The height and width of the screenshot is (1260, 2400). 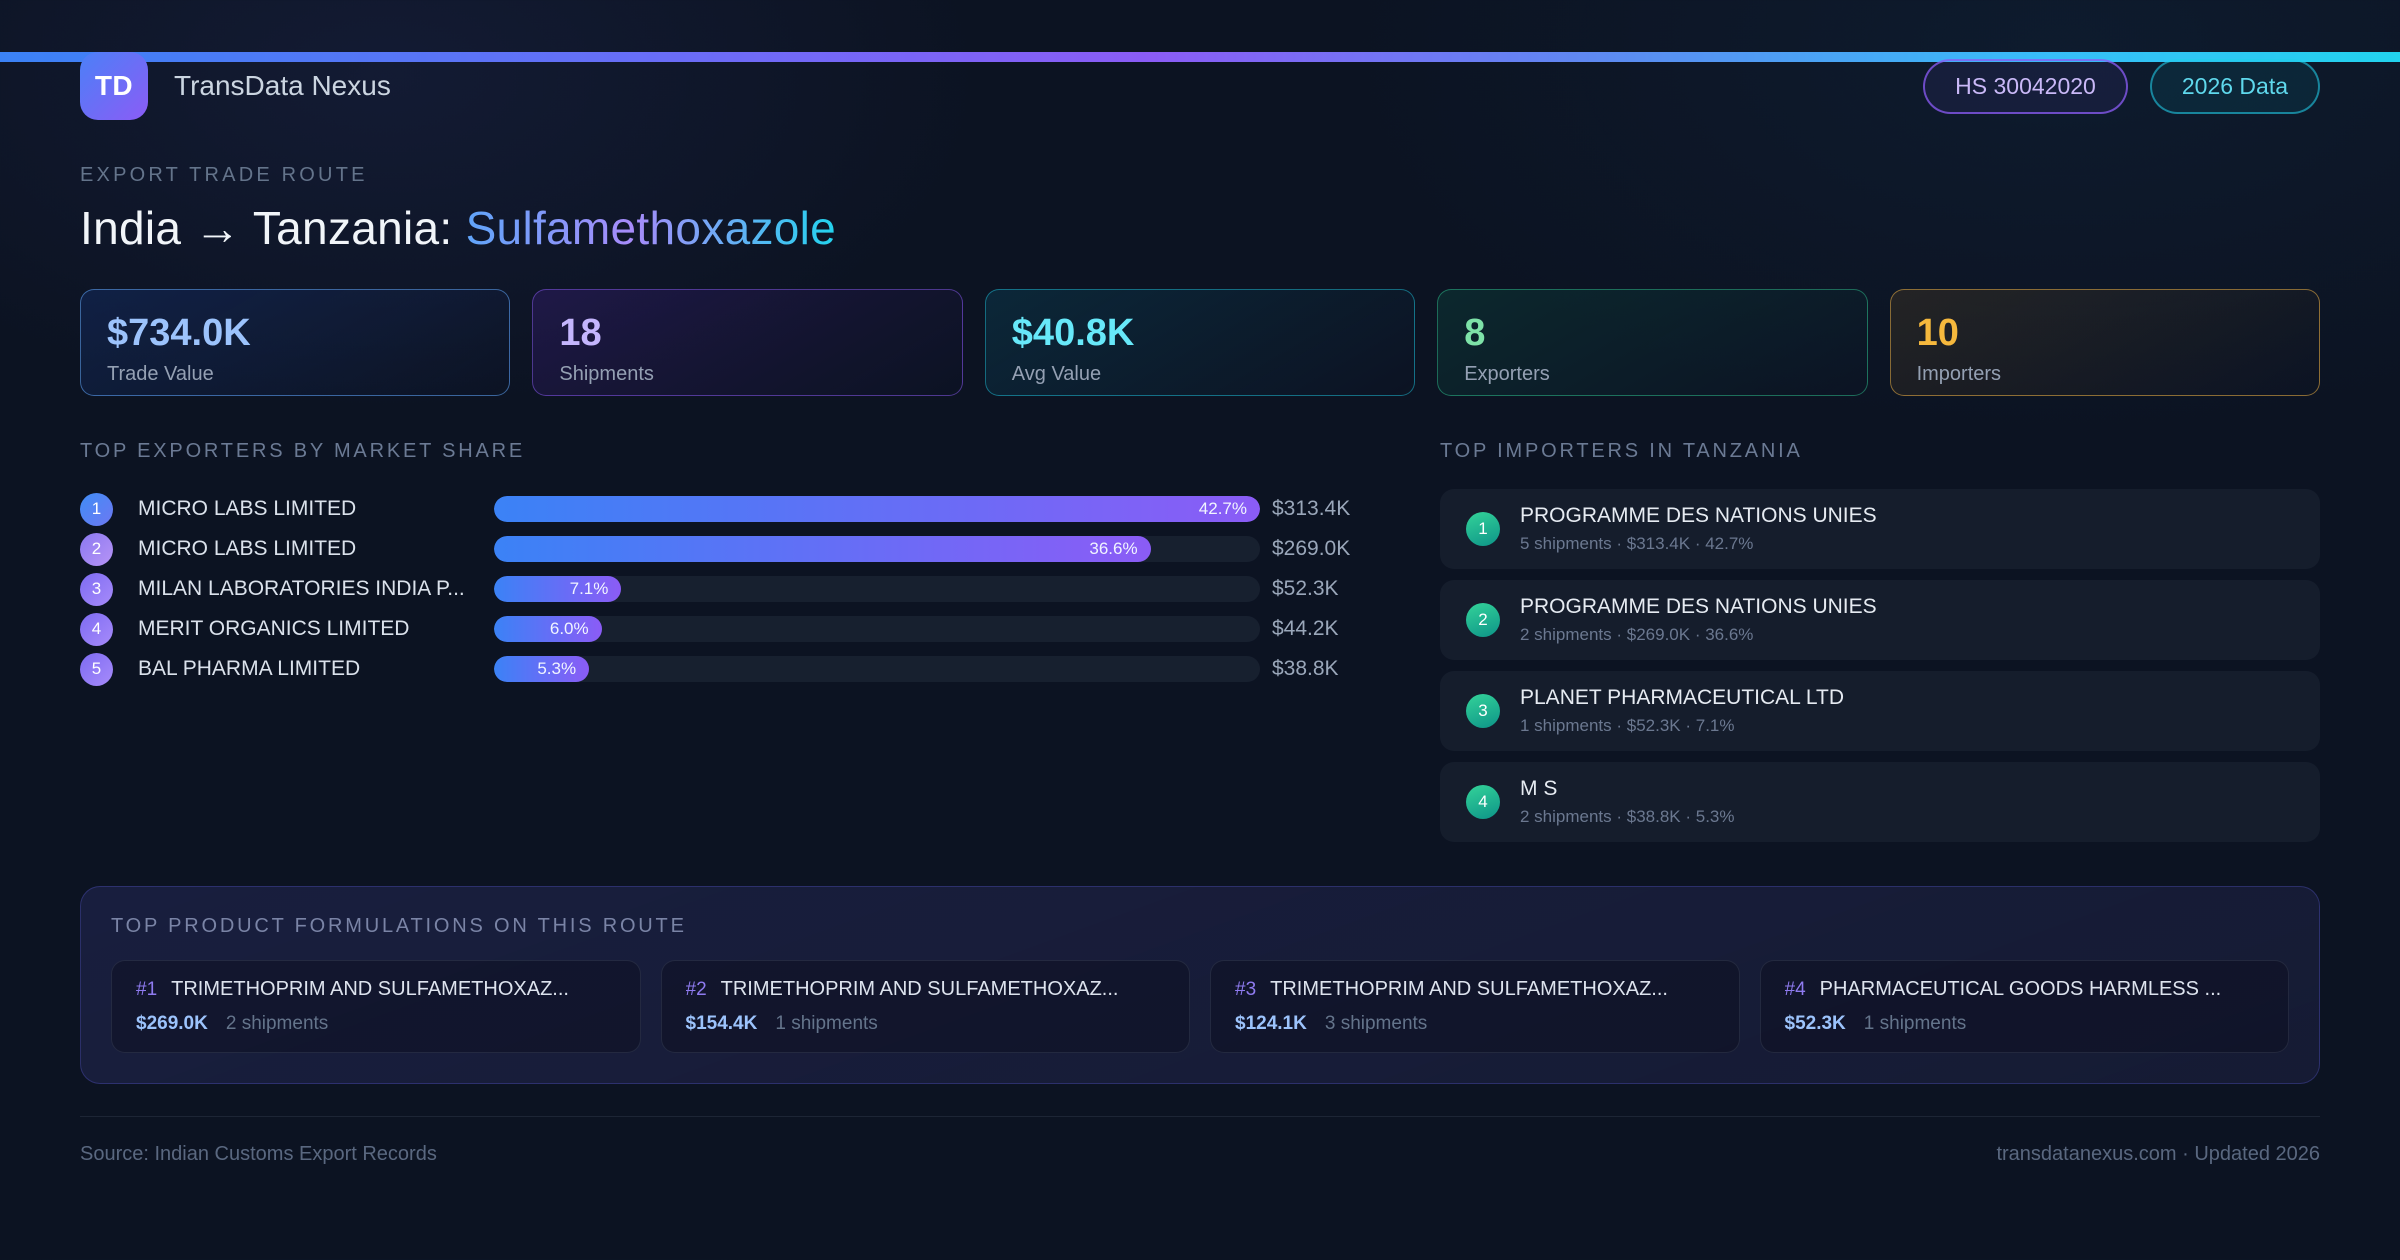 What do you see at coordinates (295, 342) in the screenshot?
I see `stat-trade-value: $734.0K Trade Value` at bounding box center [295, 342].